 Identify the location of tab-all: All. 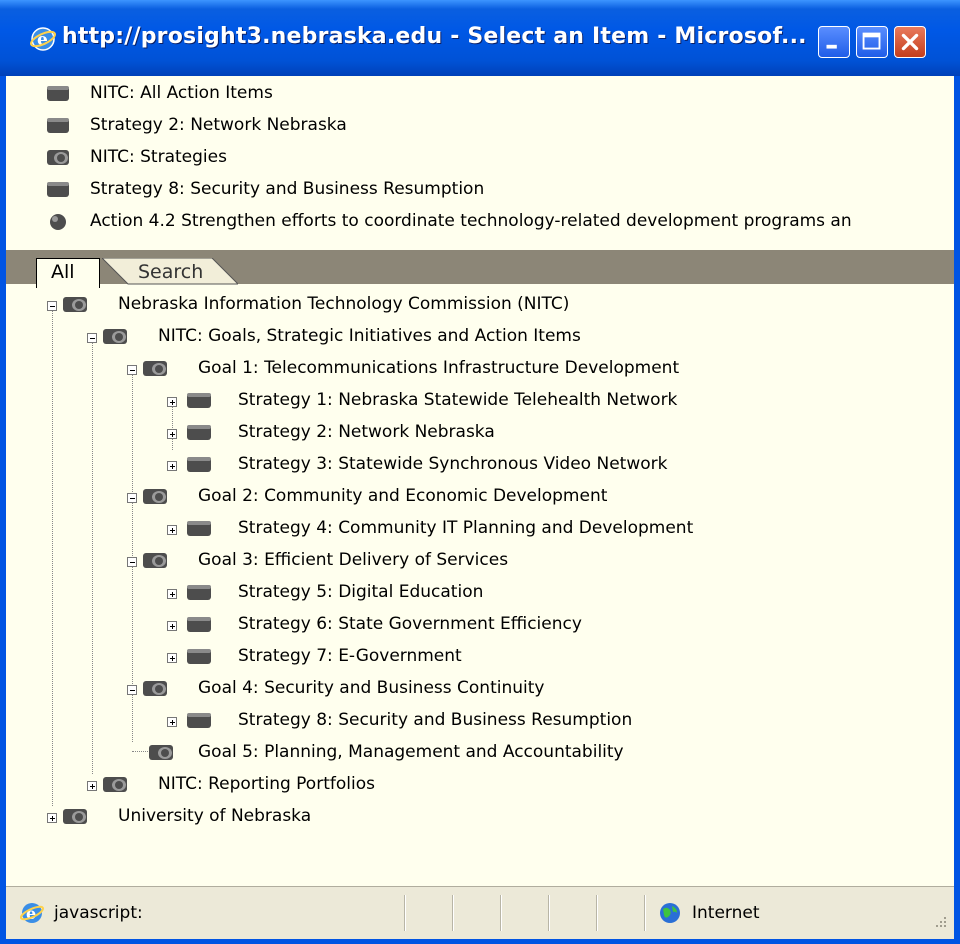
(68, 273).